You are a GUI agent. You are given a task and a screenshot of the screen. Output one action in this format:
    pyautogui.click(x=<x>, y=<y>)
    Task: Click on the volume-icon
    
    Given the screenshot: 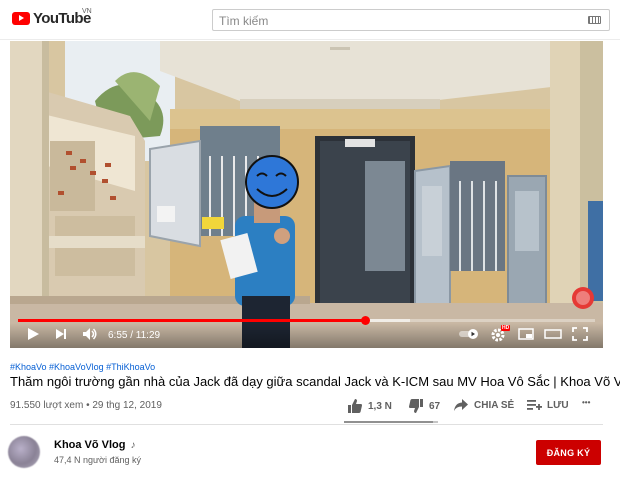 What is the action you would take?
    pyautogui.click(x=90, y=334)
    